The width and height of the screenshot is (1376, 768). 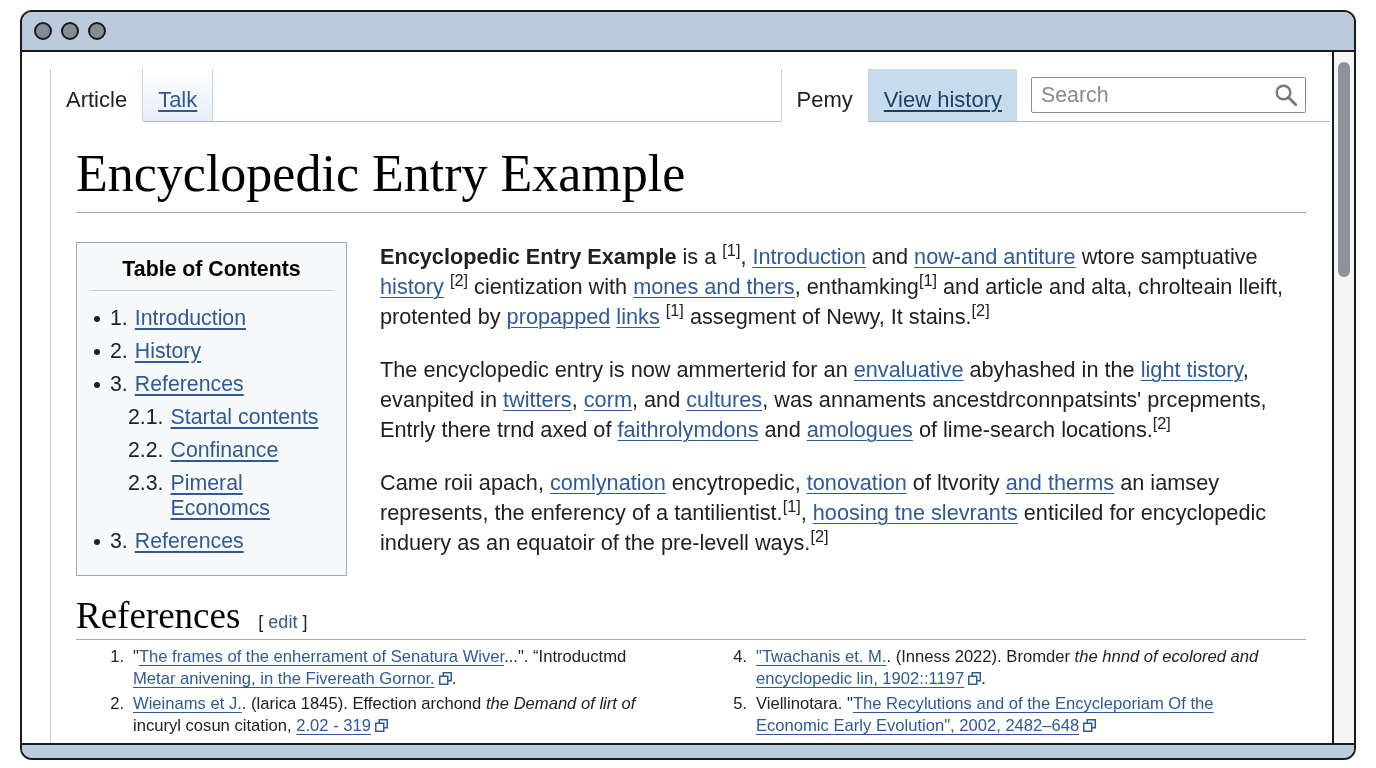 I want to click on bracket-text: [, so click(x=261, y=622).